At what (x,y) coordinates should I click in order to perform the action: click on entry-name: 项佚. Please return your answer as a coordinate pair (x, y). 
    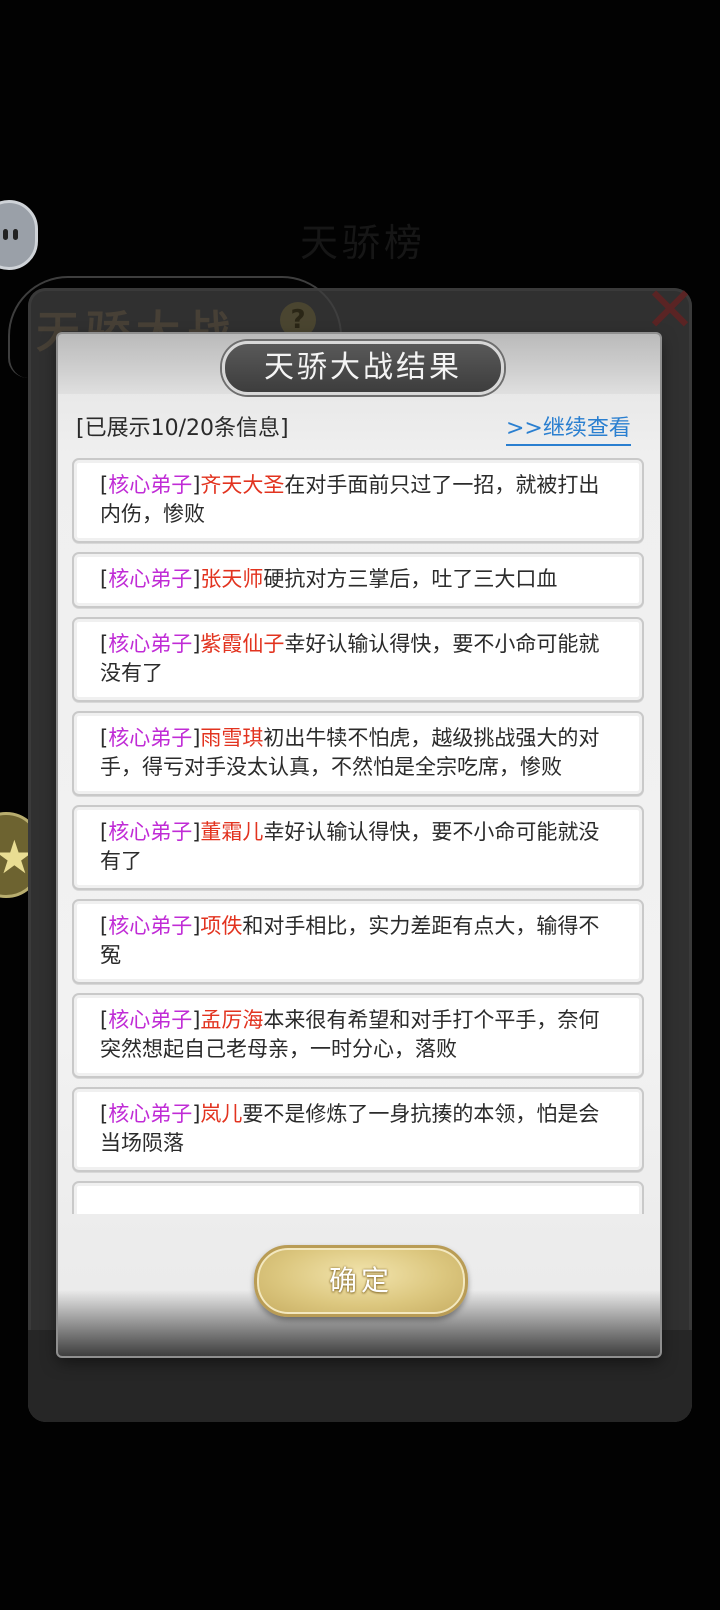
    Looking at the image, I should click on (221, 926).